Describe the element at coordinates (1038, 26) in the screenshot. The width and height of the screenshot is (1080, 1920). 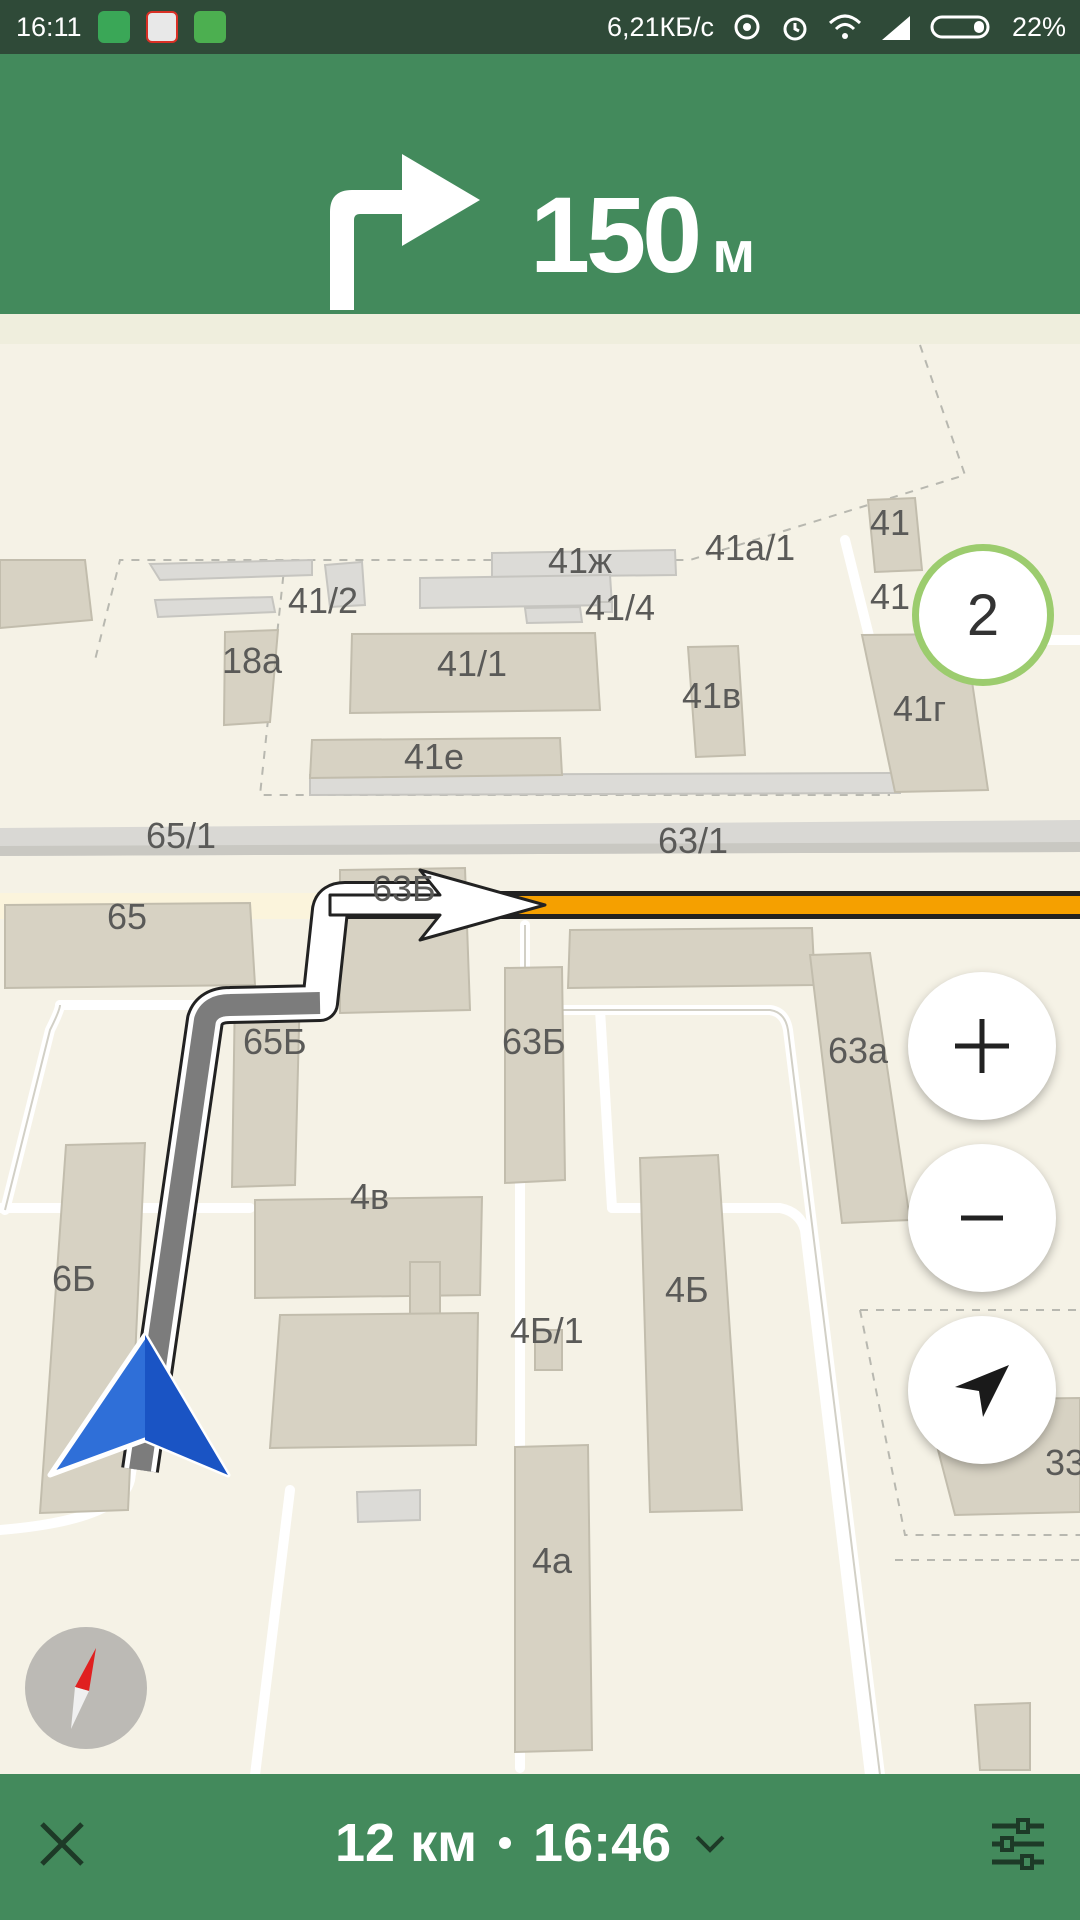
I see `battery-percent: 22%` at that location.